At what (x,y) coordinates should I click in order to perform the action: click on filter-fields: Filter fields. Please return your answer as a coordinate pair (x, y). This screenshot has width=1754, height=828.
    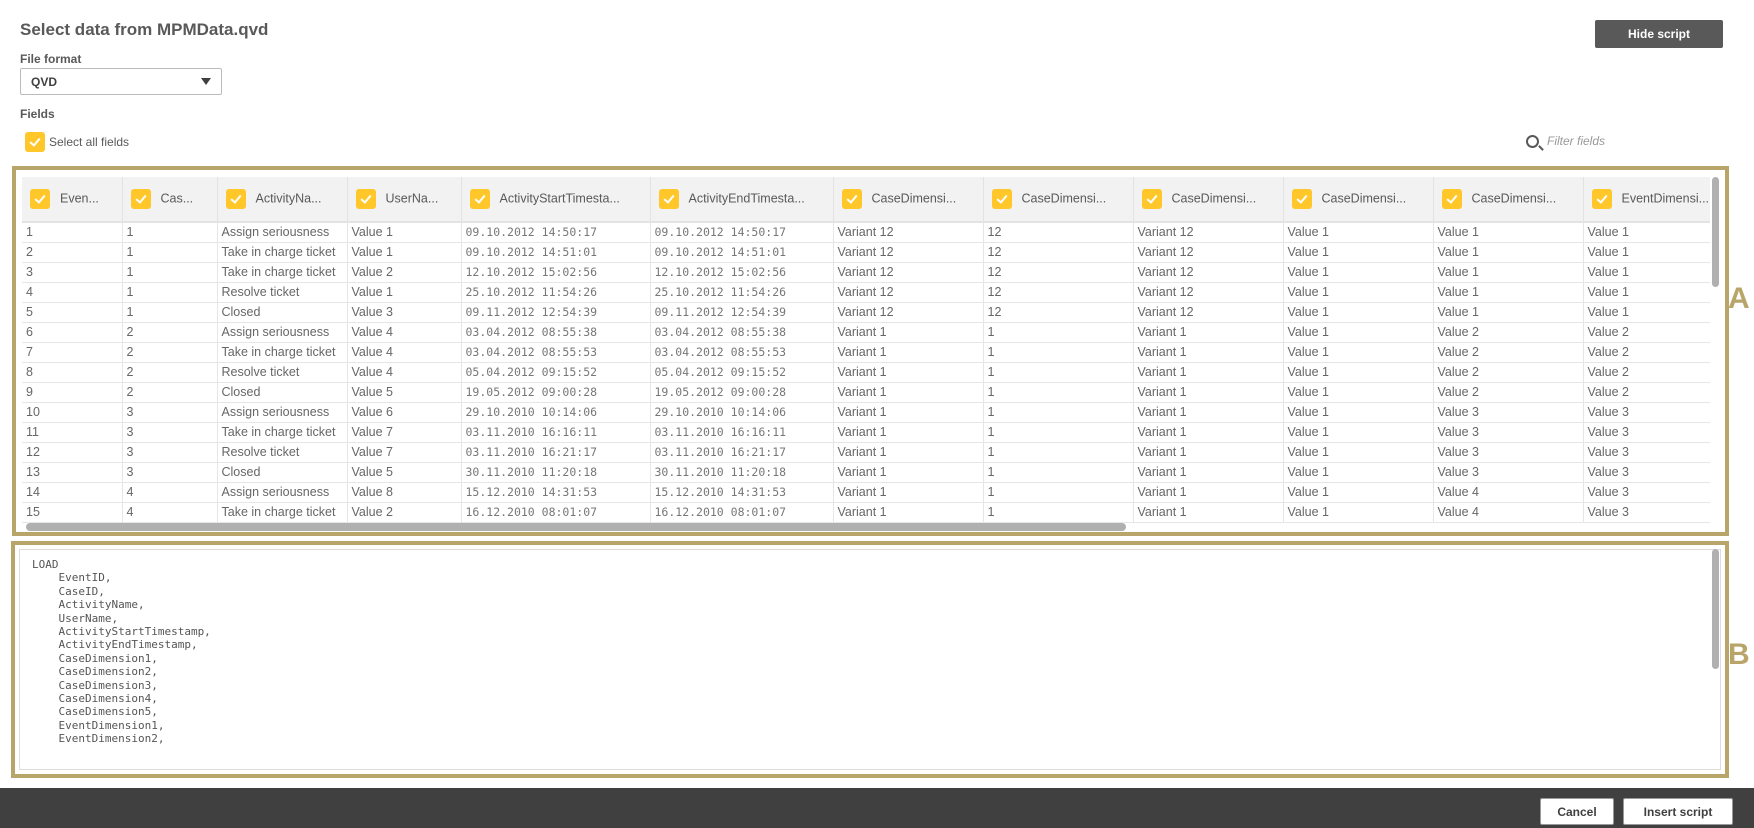
    Looking at the image, I should click on (1565, 141).